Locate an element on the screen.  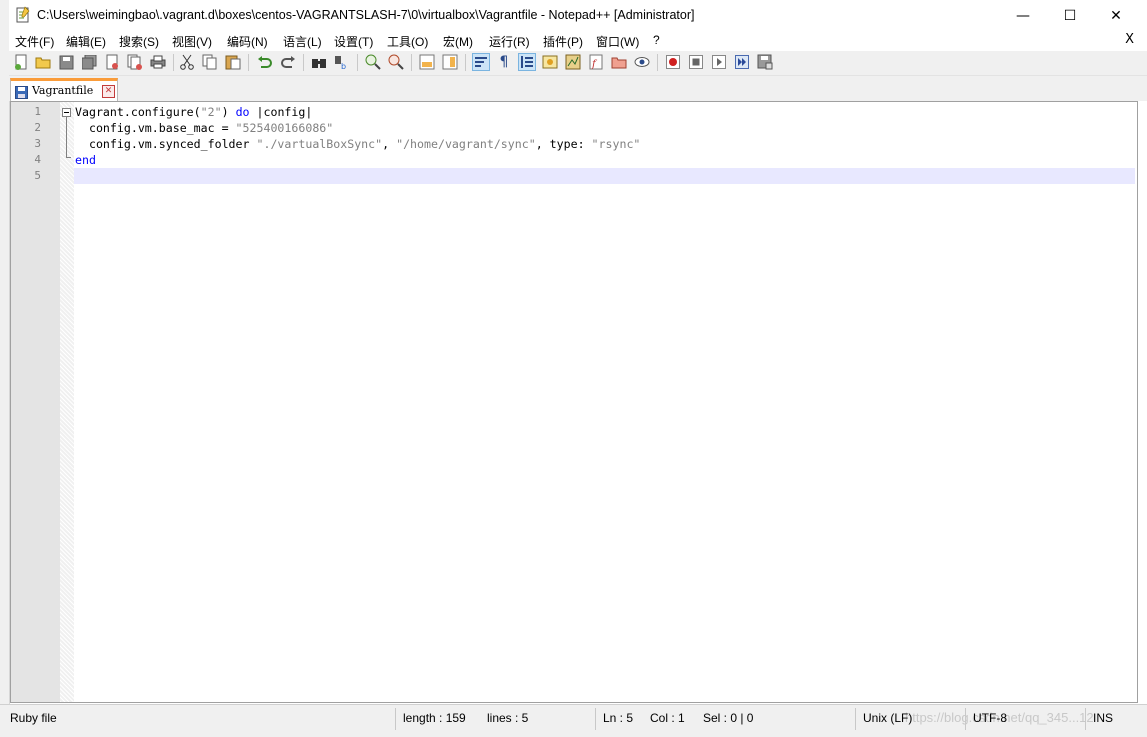
redo-icon is located at coordinates (288, 62).